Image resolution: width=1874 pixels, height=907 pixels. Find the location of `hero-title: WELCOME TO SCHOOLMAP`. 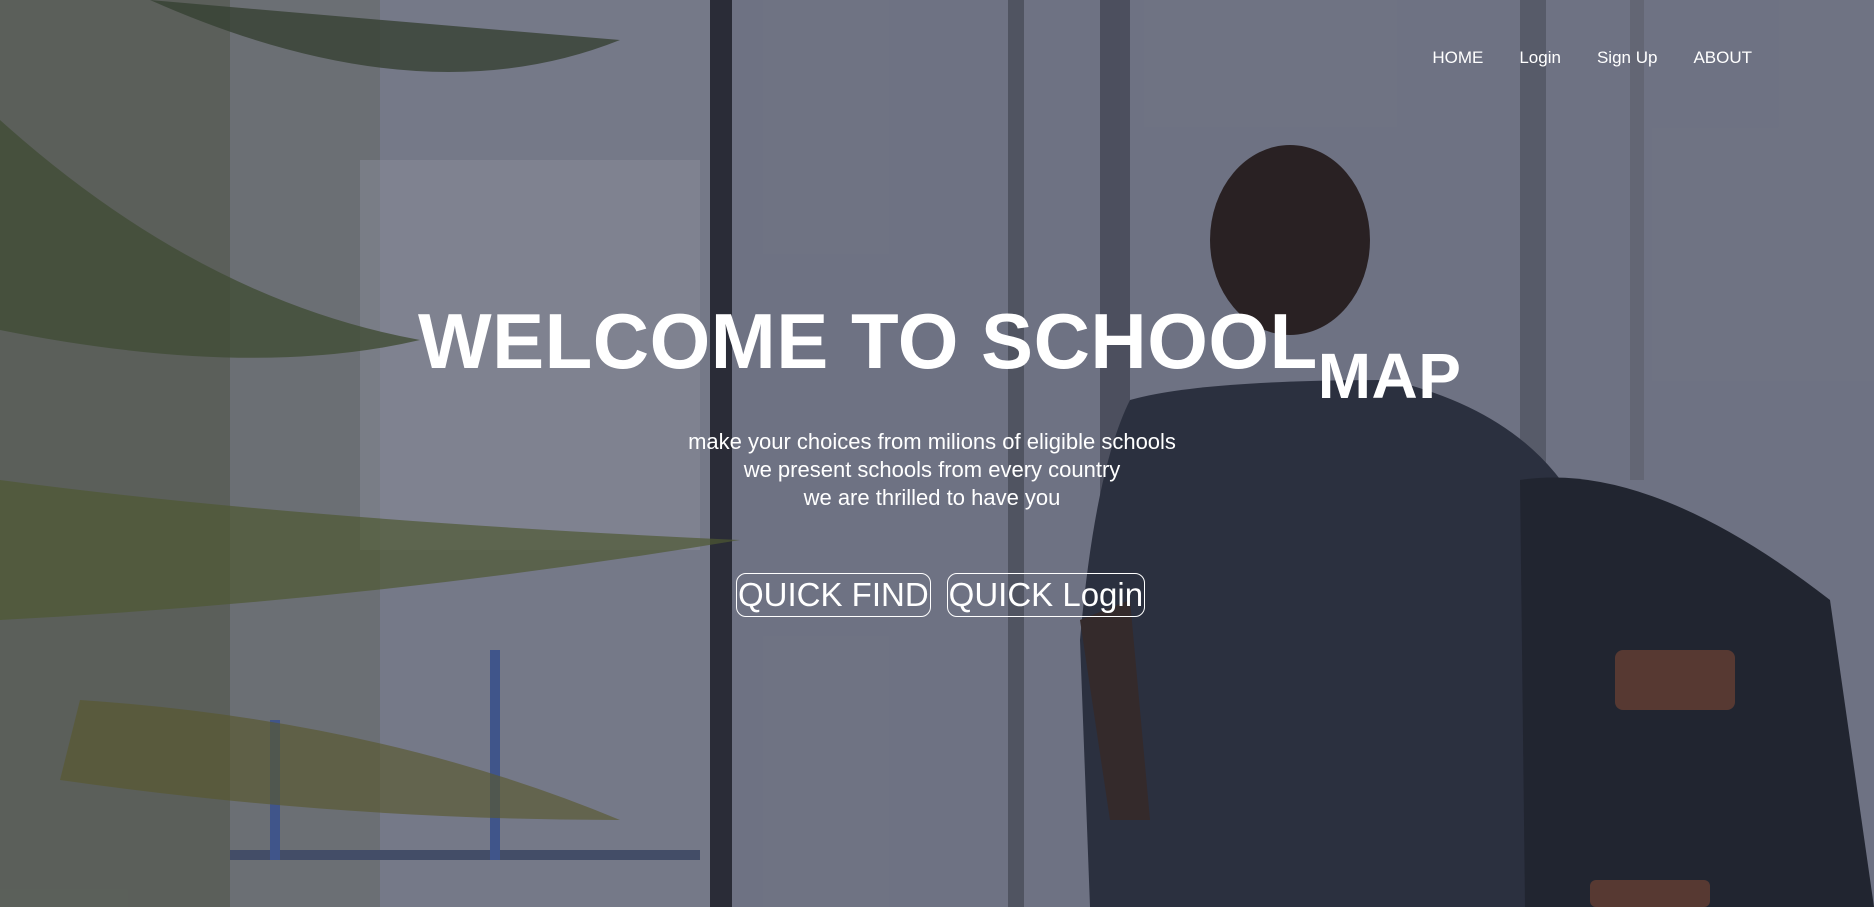

hero-title: WELCOME TO SCHOOLMAP is located at coordinates (939, 355).